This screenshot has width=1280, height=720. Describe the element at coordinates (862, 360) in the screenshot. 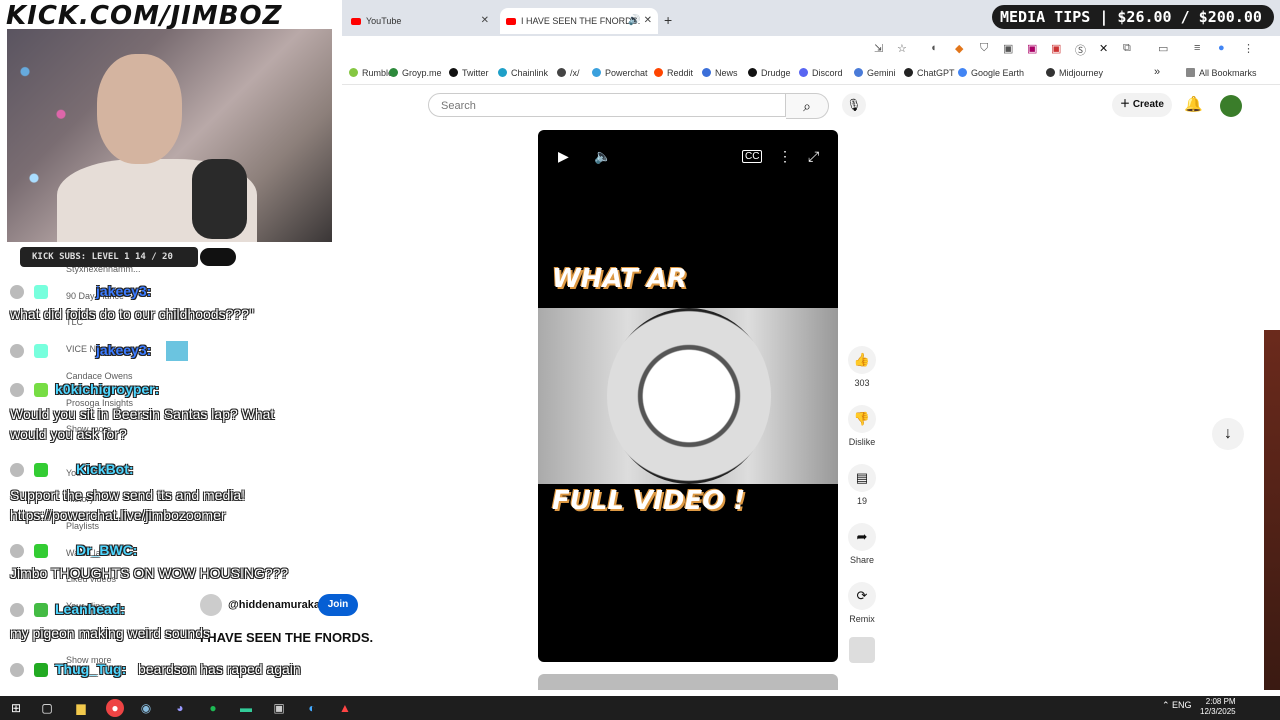

I see `thumbs-up-icon: 👍` at that location.